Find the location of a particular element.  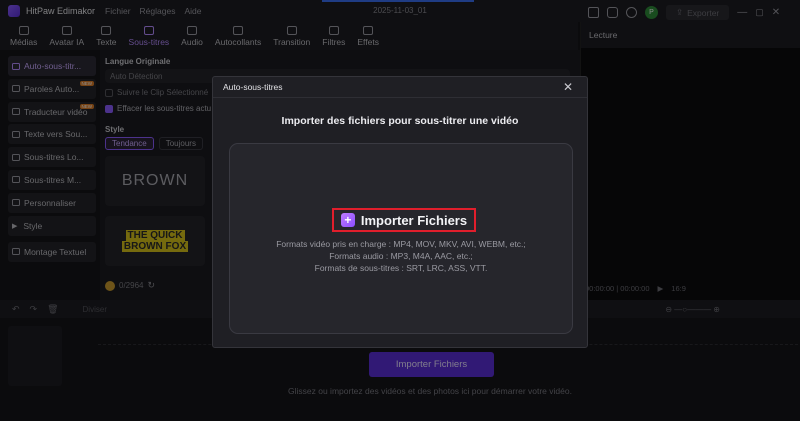

close-icon: ✕ is located at coordinates (568, 87).